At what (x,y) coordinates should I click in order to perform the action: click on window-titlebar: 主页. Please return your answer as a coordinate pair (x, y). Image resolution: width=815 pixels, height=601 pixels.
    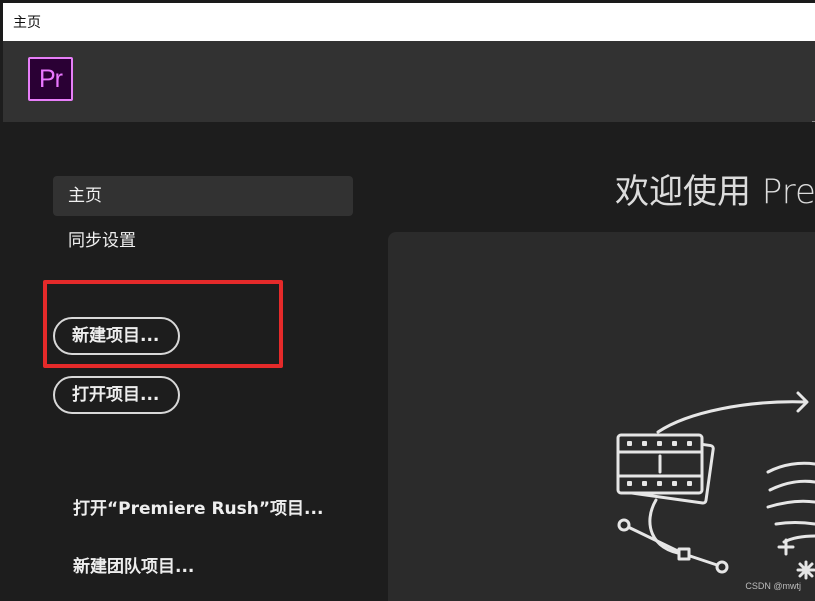
    Looking at the image, I should click on (407, 20).